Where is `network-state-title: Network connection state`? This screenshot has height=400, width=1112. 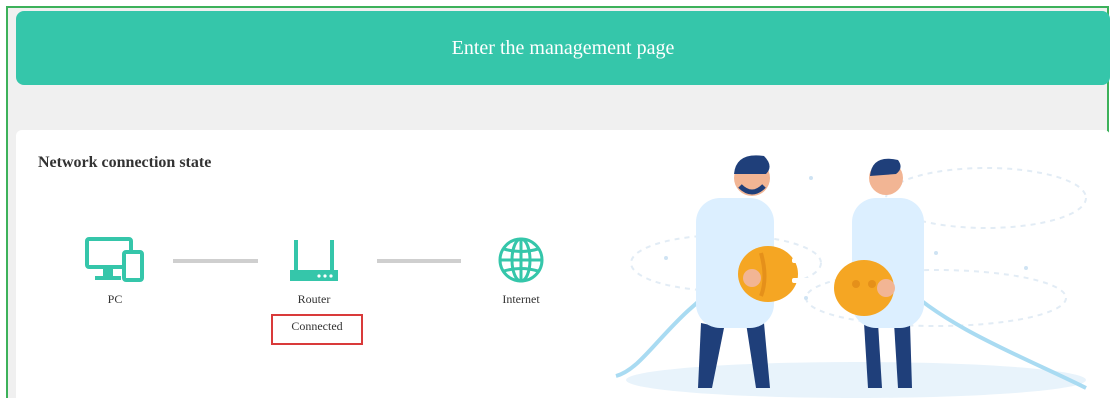
network-state-title: Network connection state is located at coordinates (125, 162).